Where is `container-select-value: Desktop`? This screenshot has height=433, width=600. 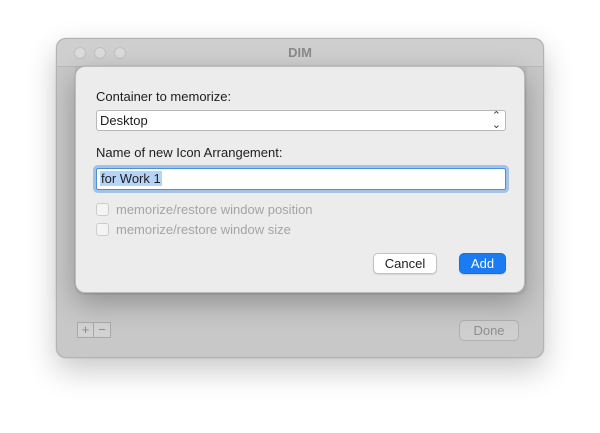
container-select-value: Desktop is located at coordinates (124, 120).